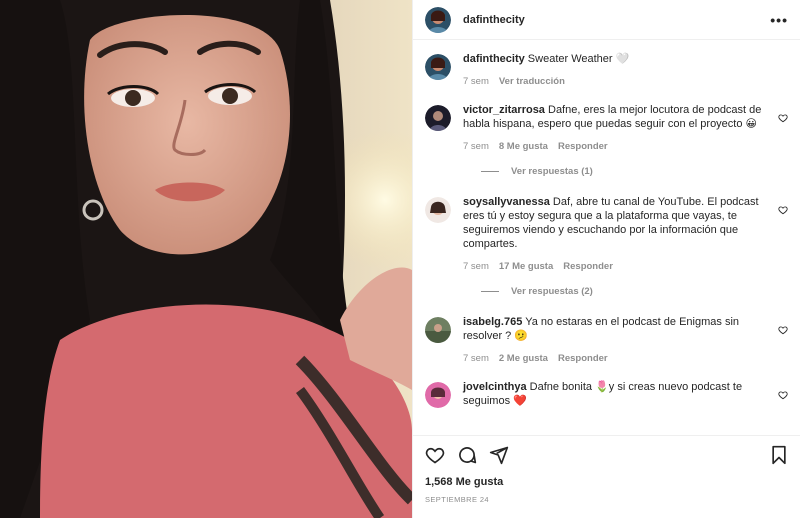  What do you see at coordinates (578, 59) in the screenshot?
I see `caption-text: Sweater Weather 🤍` at bounding box center [578, 59].